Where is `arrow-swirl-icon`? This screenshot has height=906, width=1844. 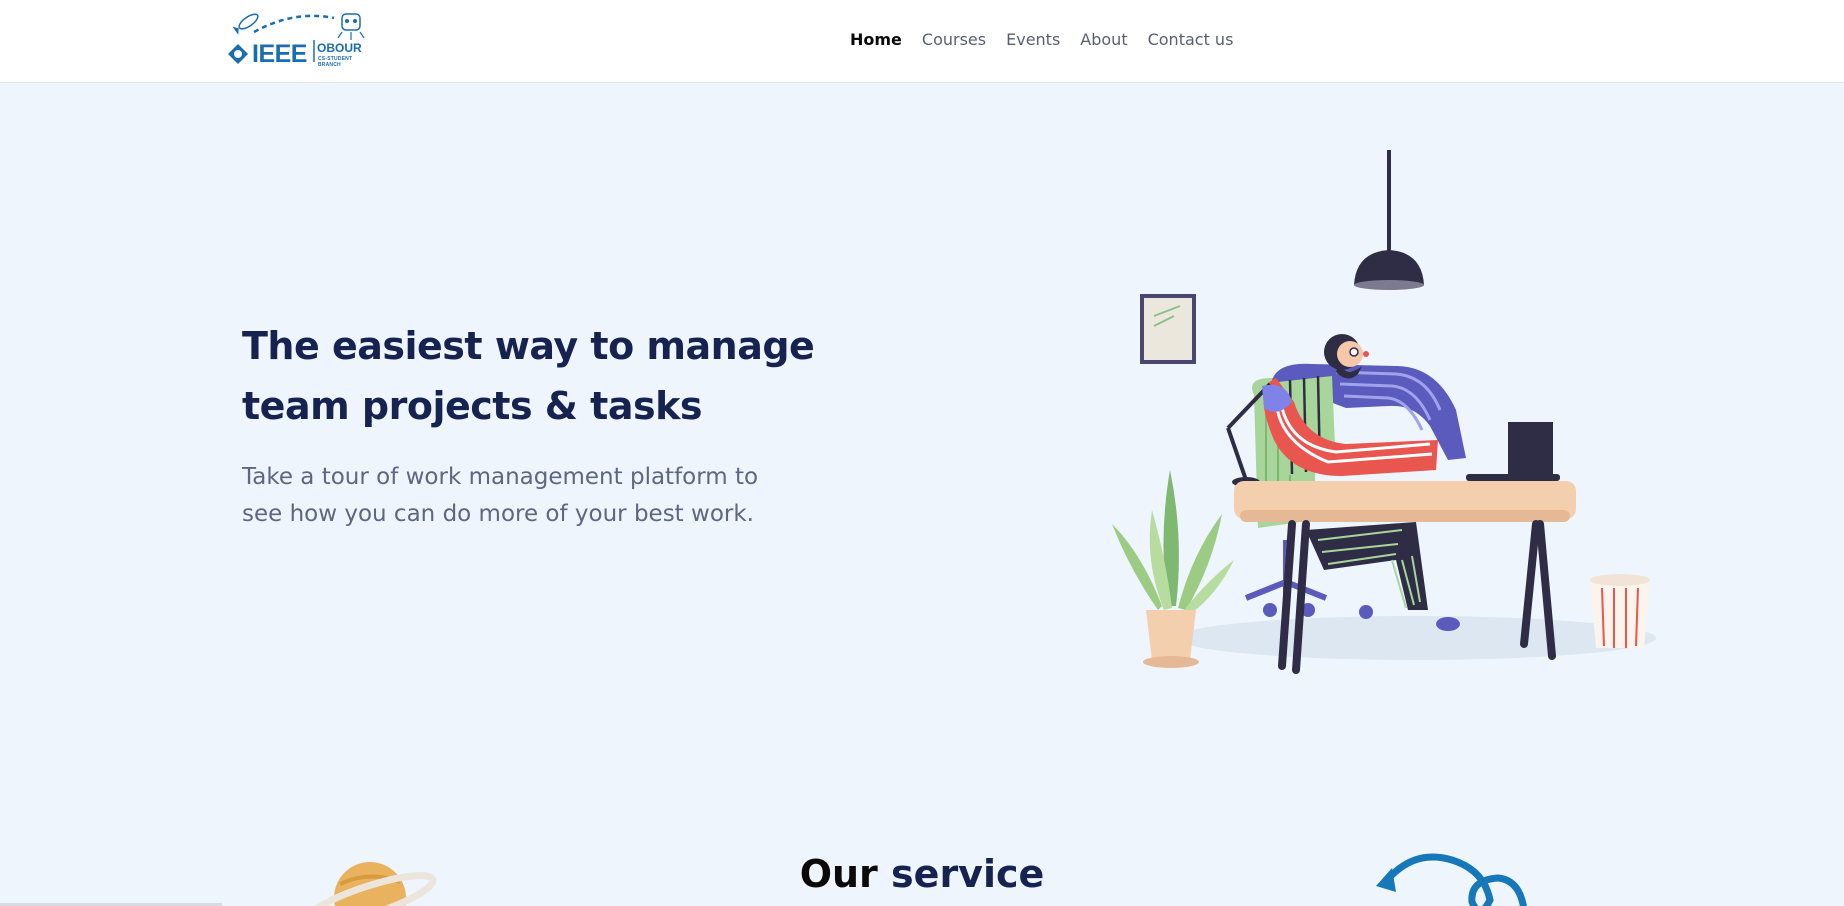
arrow-swirl-icon is located at coordinates (1451, 879).